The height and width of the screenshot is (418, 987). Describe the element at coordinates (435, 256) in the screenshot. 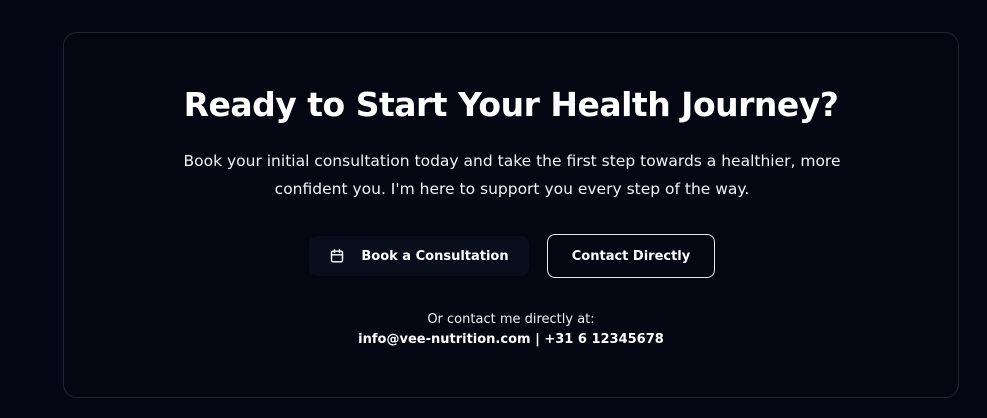

I see `book-consultation-label: Book a Consultation` at that location.